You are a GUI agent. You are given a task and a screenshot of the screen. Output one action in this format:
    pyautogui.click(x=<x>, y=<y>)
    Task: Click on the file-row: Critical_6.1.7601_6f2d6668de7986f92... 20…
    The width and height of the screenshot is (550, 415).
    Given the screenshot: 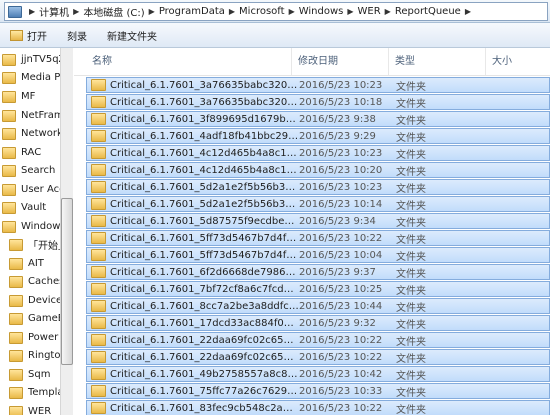 What is the action you would take?
    pyautogui.click(x=318, y=272)
    